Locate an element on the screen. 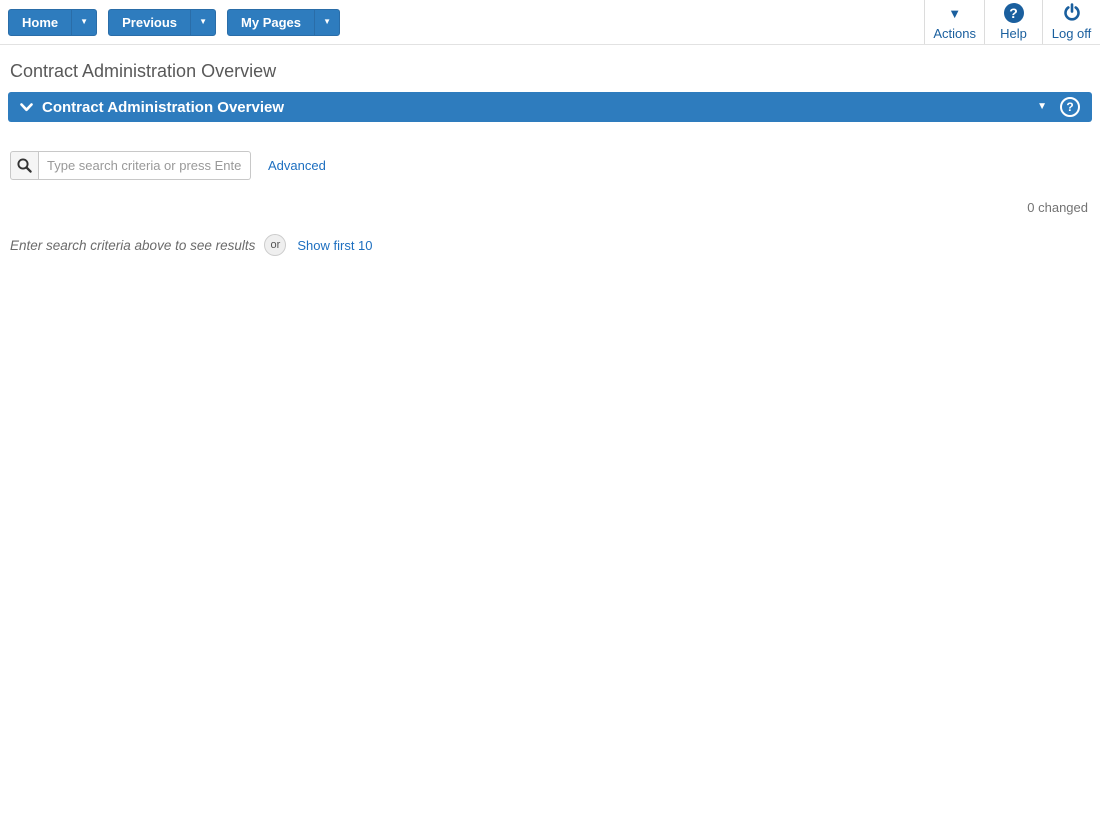  home-dropdown-button: ▼ is located at coordinates (83, 22).